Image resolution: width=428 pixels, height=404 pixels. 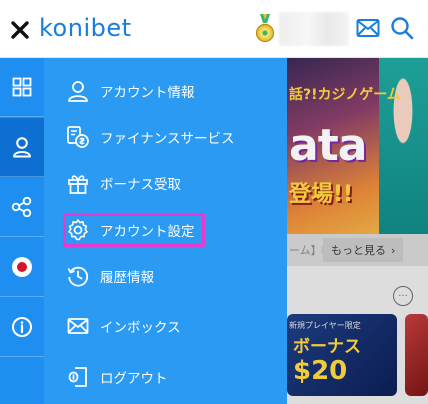 What do you see at coordinates (393, 250) in the screenshot?
I see `chevron-right-icon: ›` at bounding box center [393, 250].